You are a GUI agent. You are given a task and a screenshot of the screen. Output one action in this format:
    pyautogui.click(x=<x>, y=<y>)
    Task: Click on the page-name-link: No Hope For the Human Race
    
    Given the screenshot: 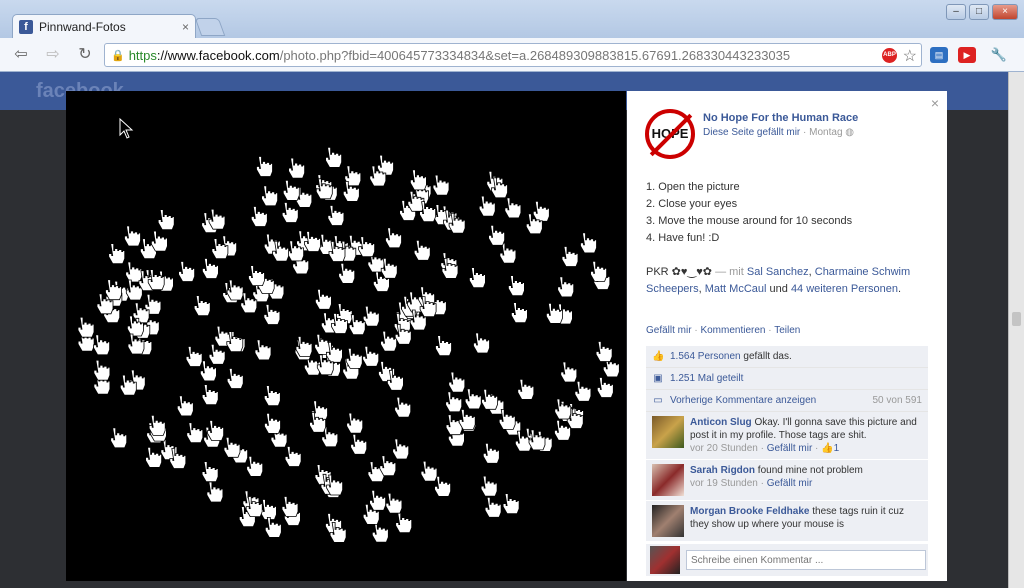 What is the action you would take?
    pyautogui.click(x=780, y=118)
    